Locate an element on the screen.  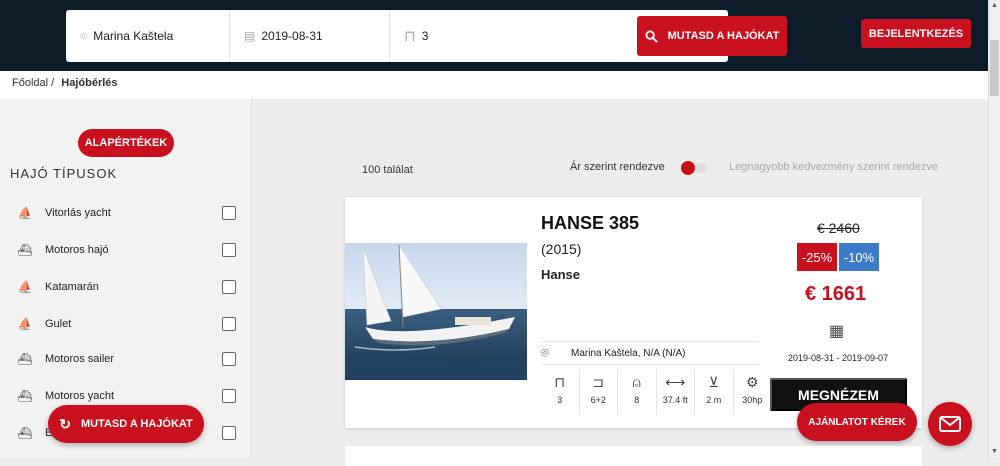
breadcrumb-current: Hajóbérlés is located at coordinates (89, 83).